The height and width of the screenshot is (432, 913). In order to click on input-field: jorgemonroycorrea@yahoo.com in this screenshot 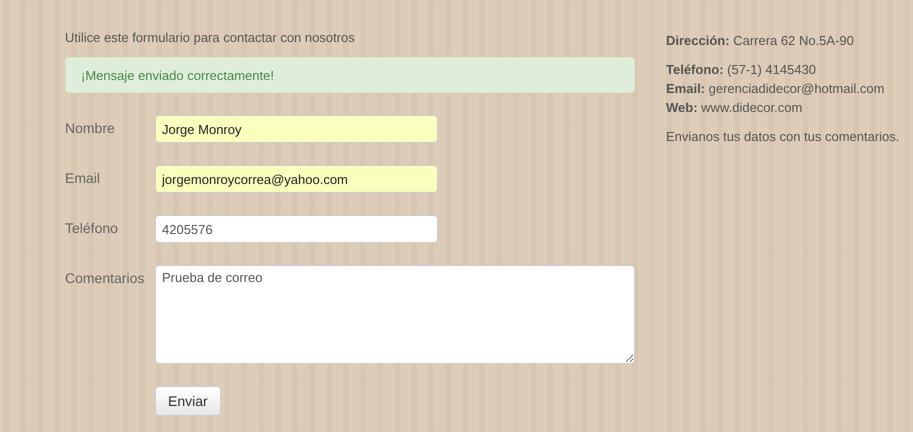, I will do `click(296, 179)`.